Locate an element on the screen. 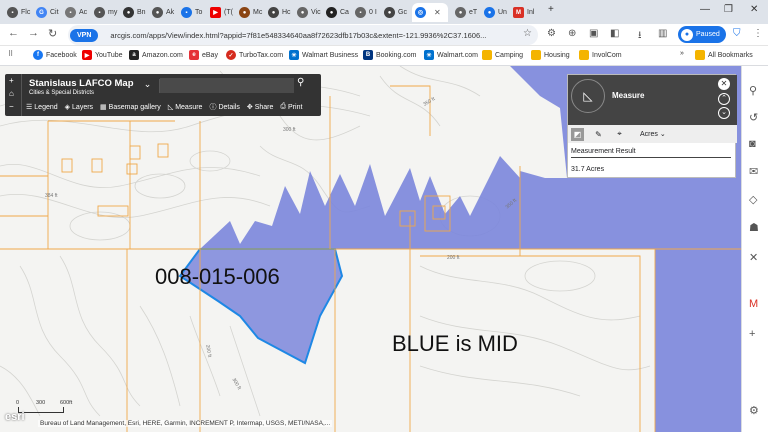 The height and width of the screenshot is (432, 768). print-button: ⎙ Print is located at coordinates (291, 107).